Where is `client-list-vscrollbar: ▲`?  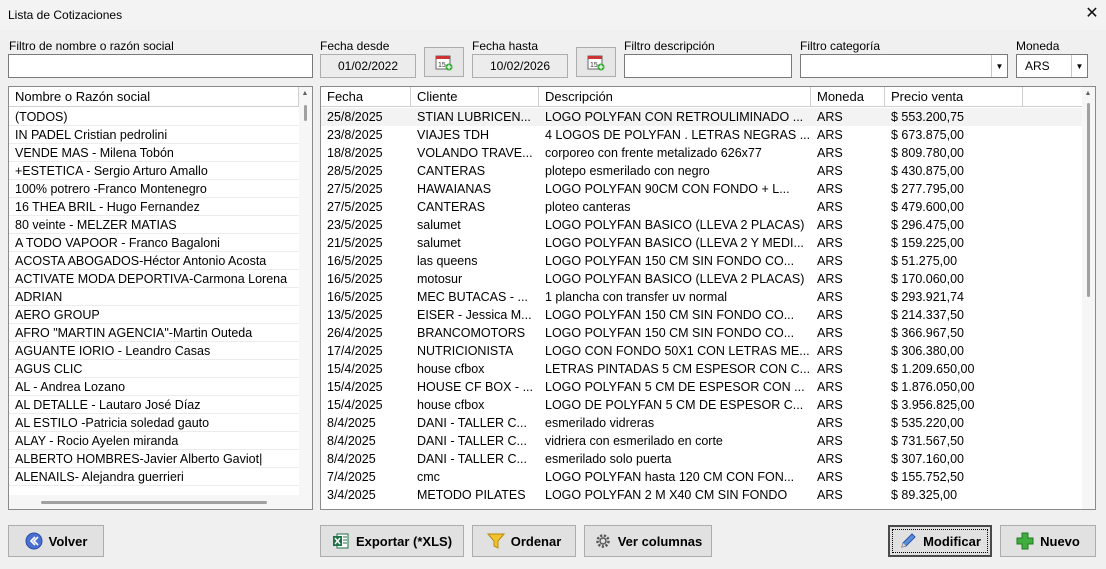
client-list-vscrollbar: ▲ is located at coordinates (305, 291).